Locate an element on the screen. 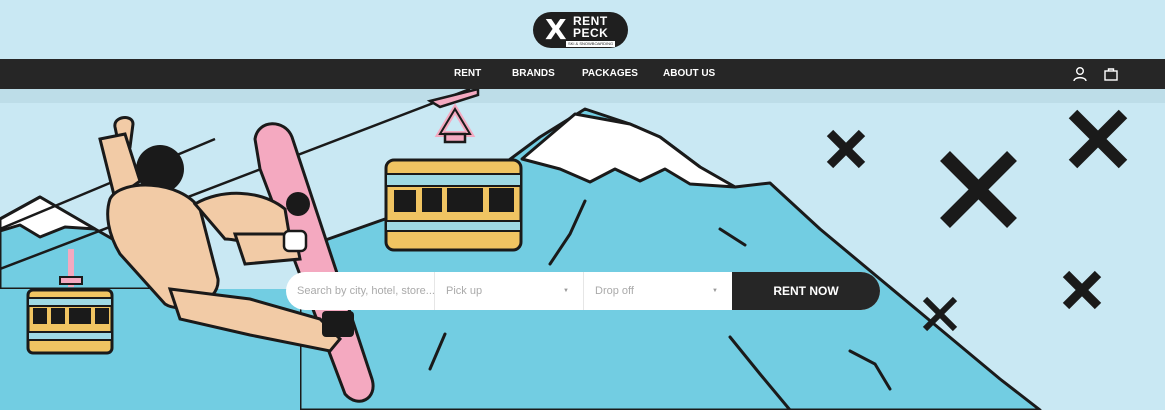  pickup-label: Pick up is located at coordinates (464, 291).